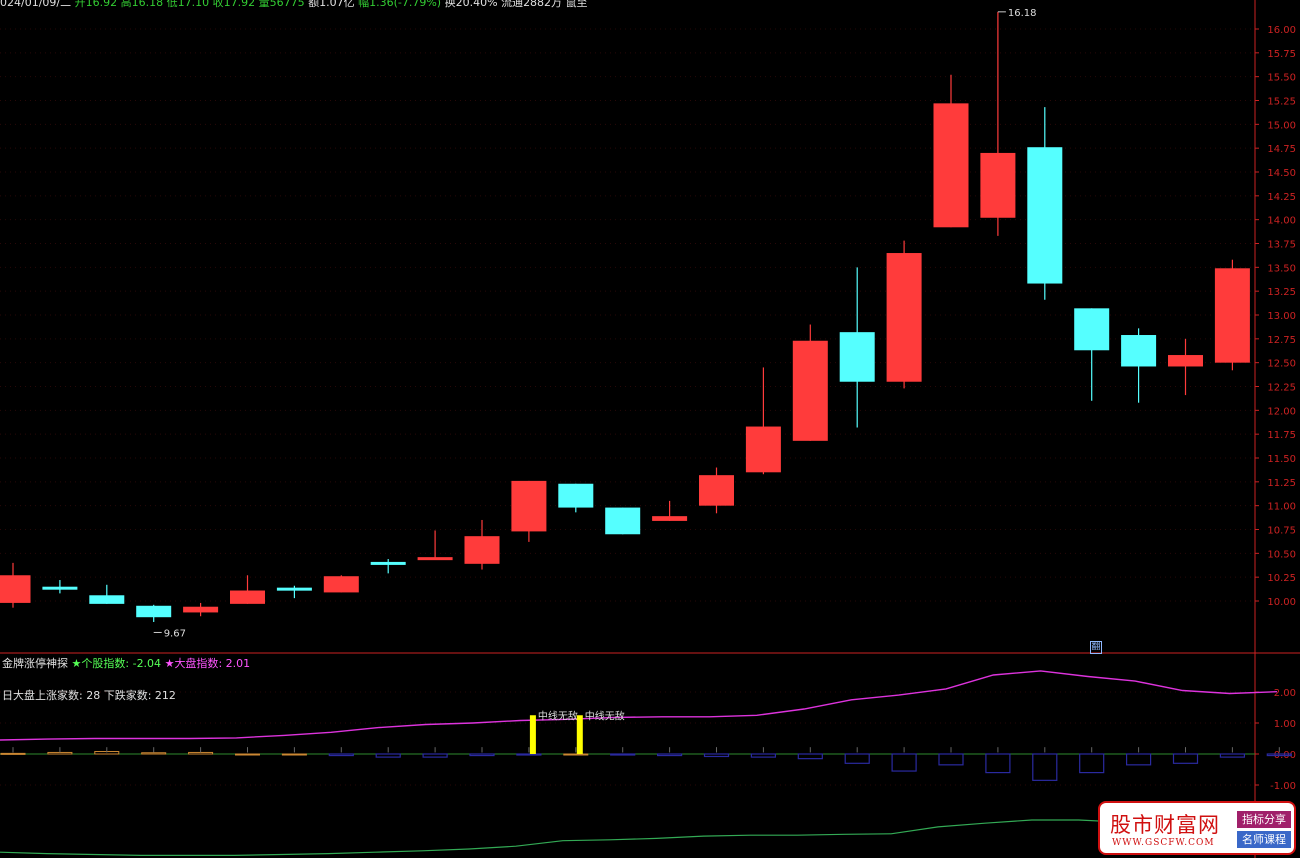 The image size is (1300, 858). Describe the element at coordinates (1281, 316) in the screenshot. I see `y-tick-label: 13.00` at that location.